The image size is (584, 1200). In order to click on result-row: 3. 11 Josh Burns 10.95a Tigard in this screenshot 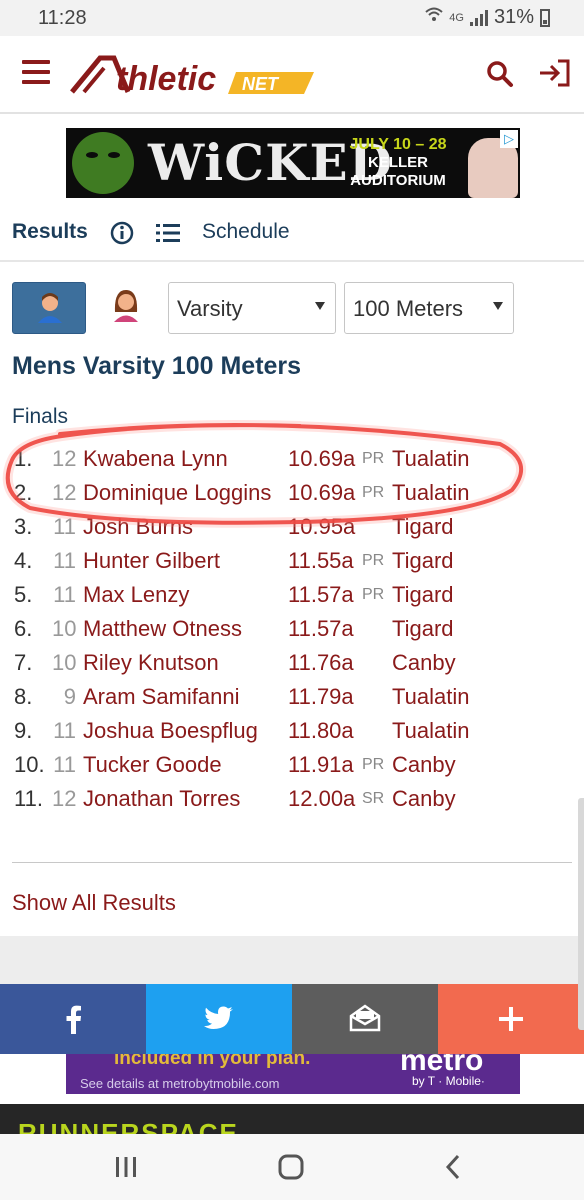, I will do `click(292, 527)`.